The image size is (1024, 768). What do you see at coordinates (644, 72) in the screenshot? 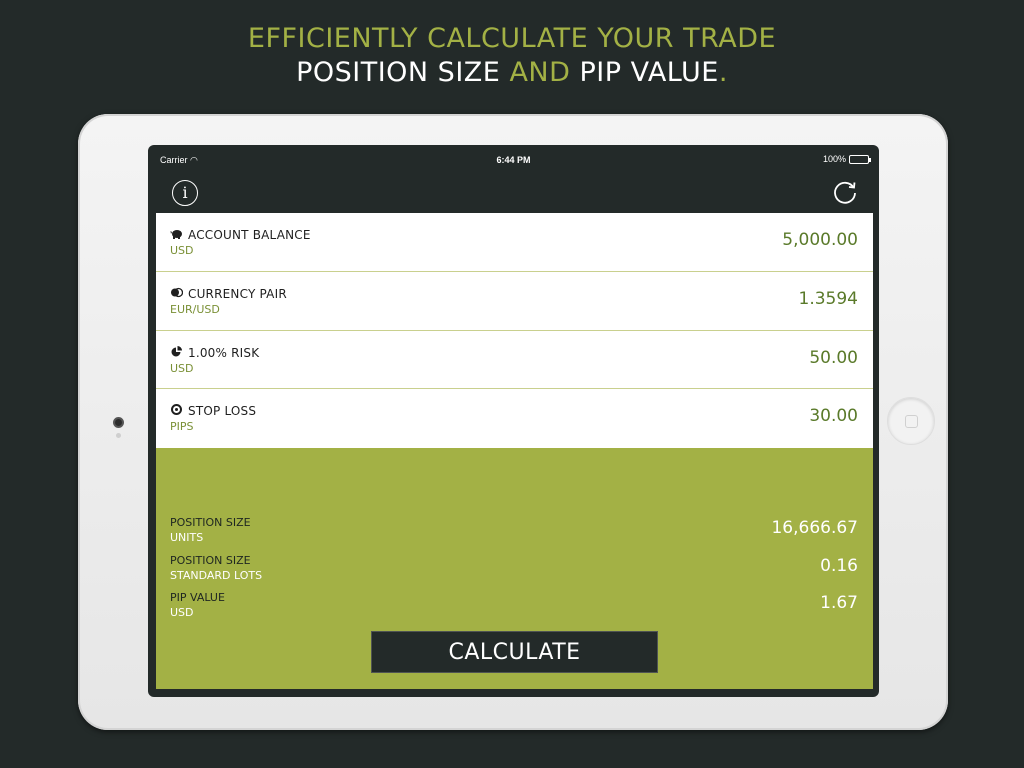
I see `headline-line2-b: PIP VALUE` at bounding box center [644, 72].